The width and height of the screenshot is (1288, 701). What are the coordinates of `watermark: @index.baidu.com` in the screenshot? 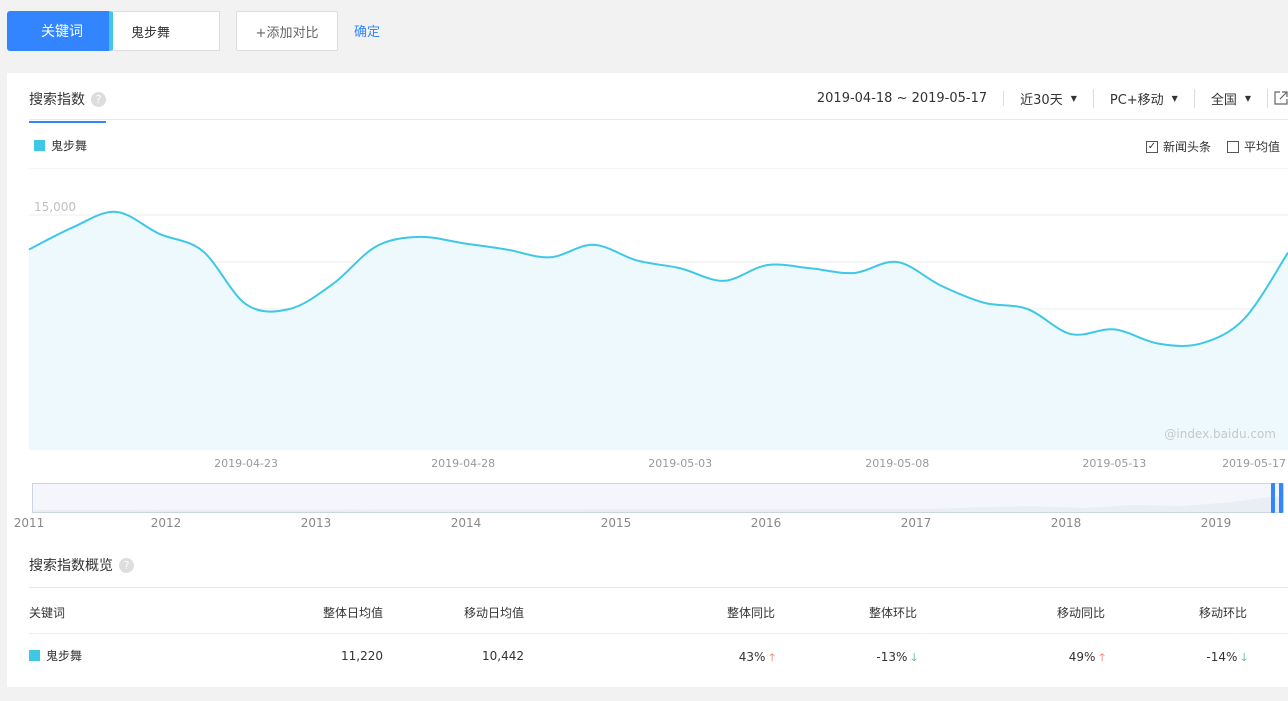 It's located at (1220, 434).